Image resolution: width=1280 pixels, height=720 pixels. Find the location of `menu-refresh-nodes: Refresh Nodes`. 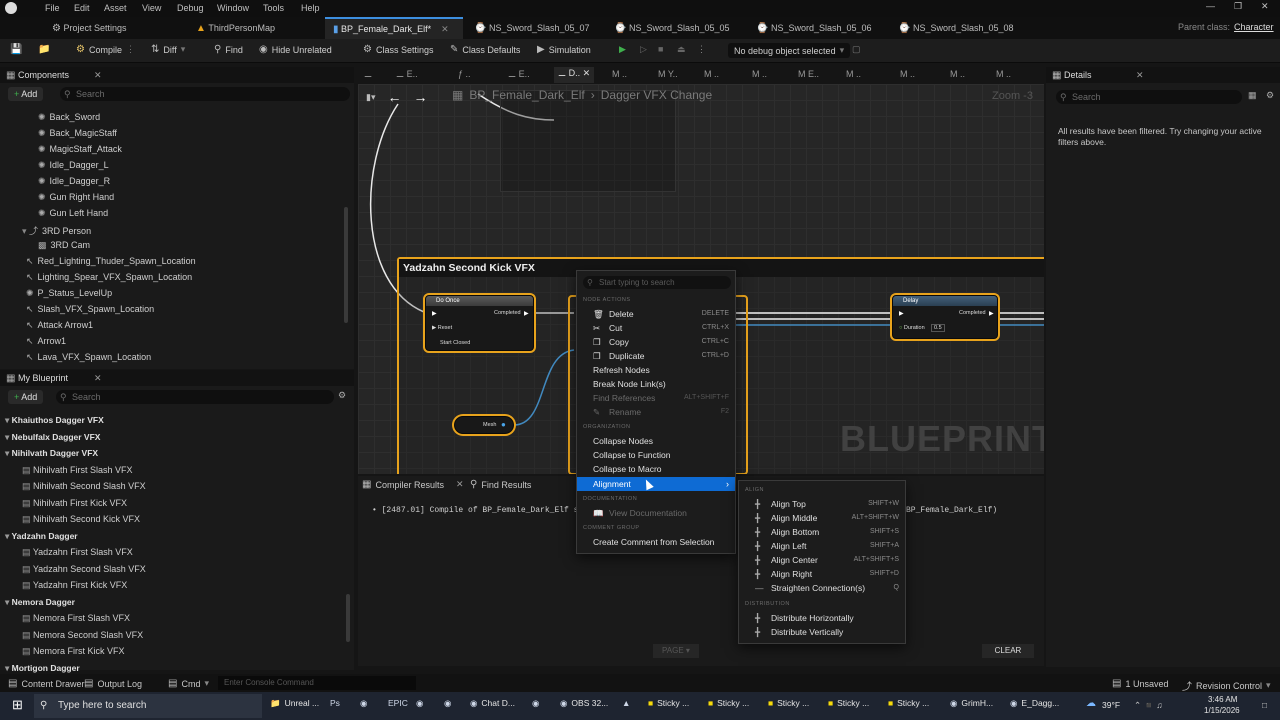

menu-refresh-nodes: Refresh Nodes is located at coordinates (656, 370).